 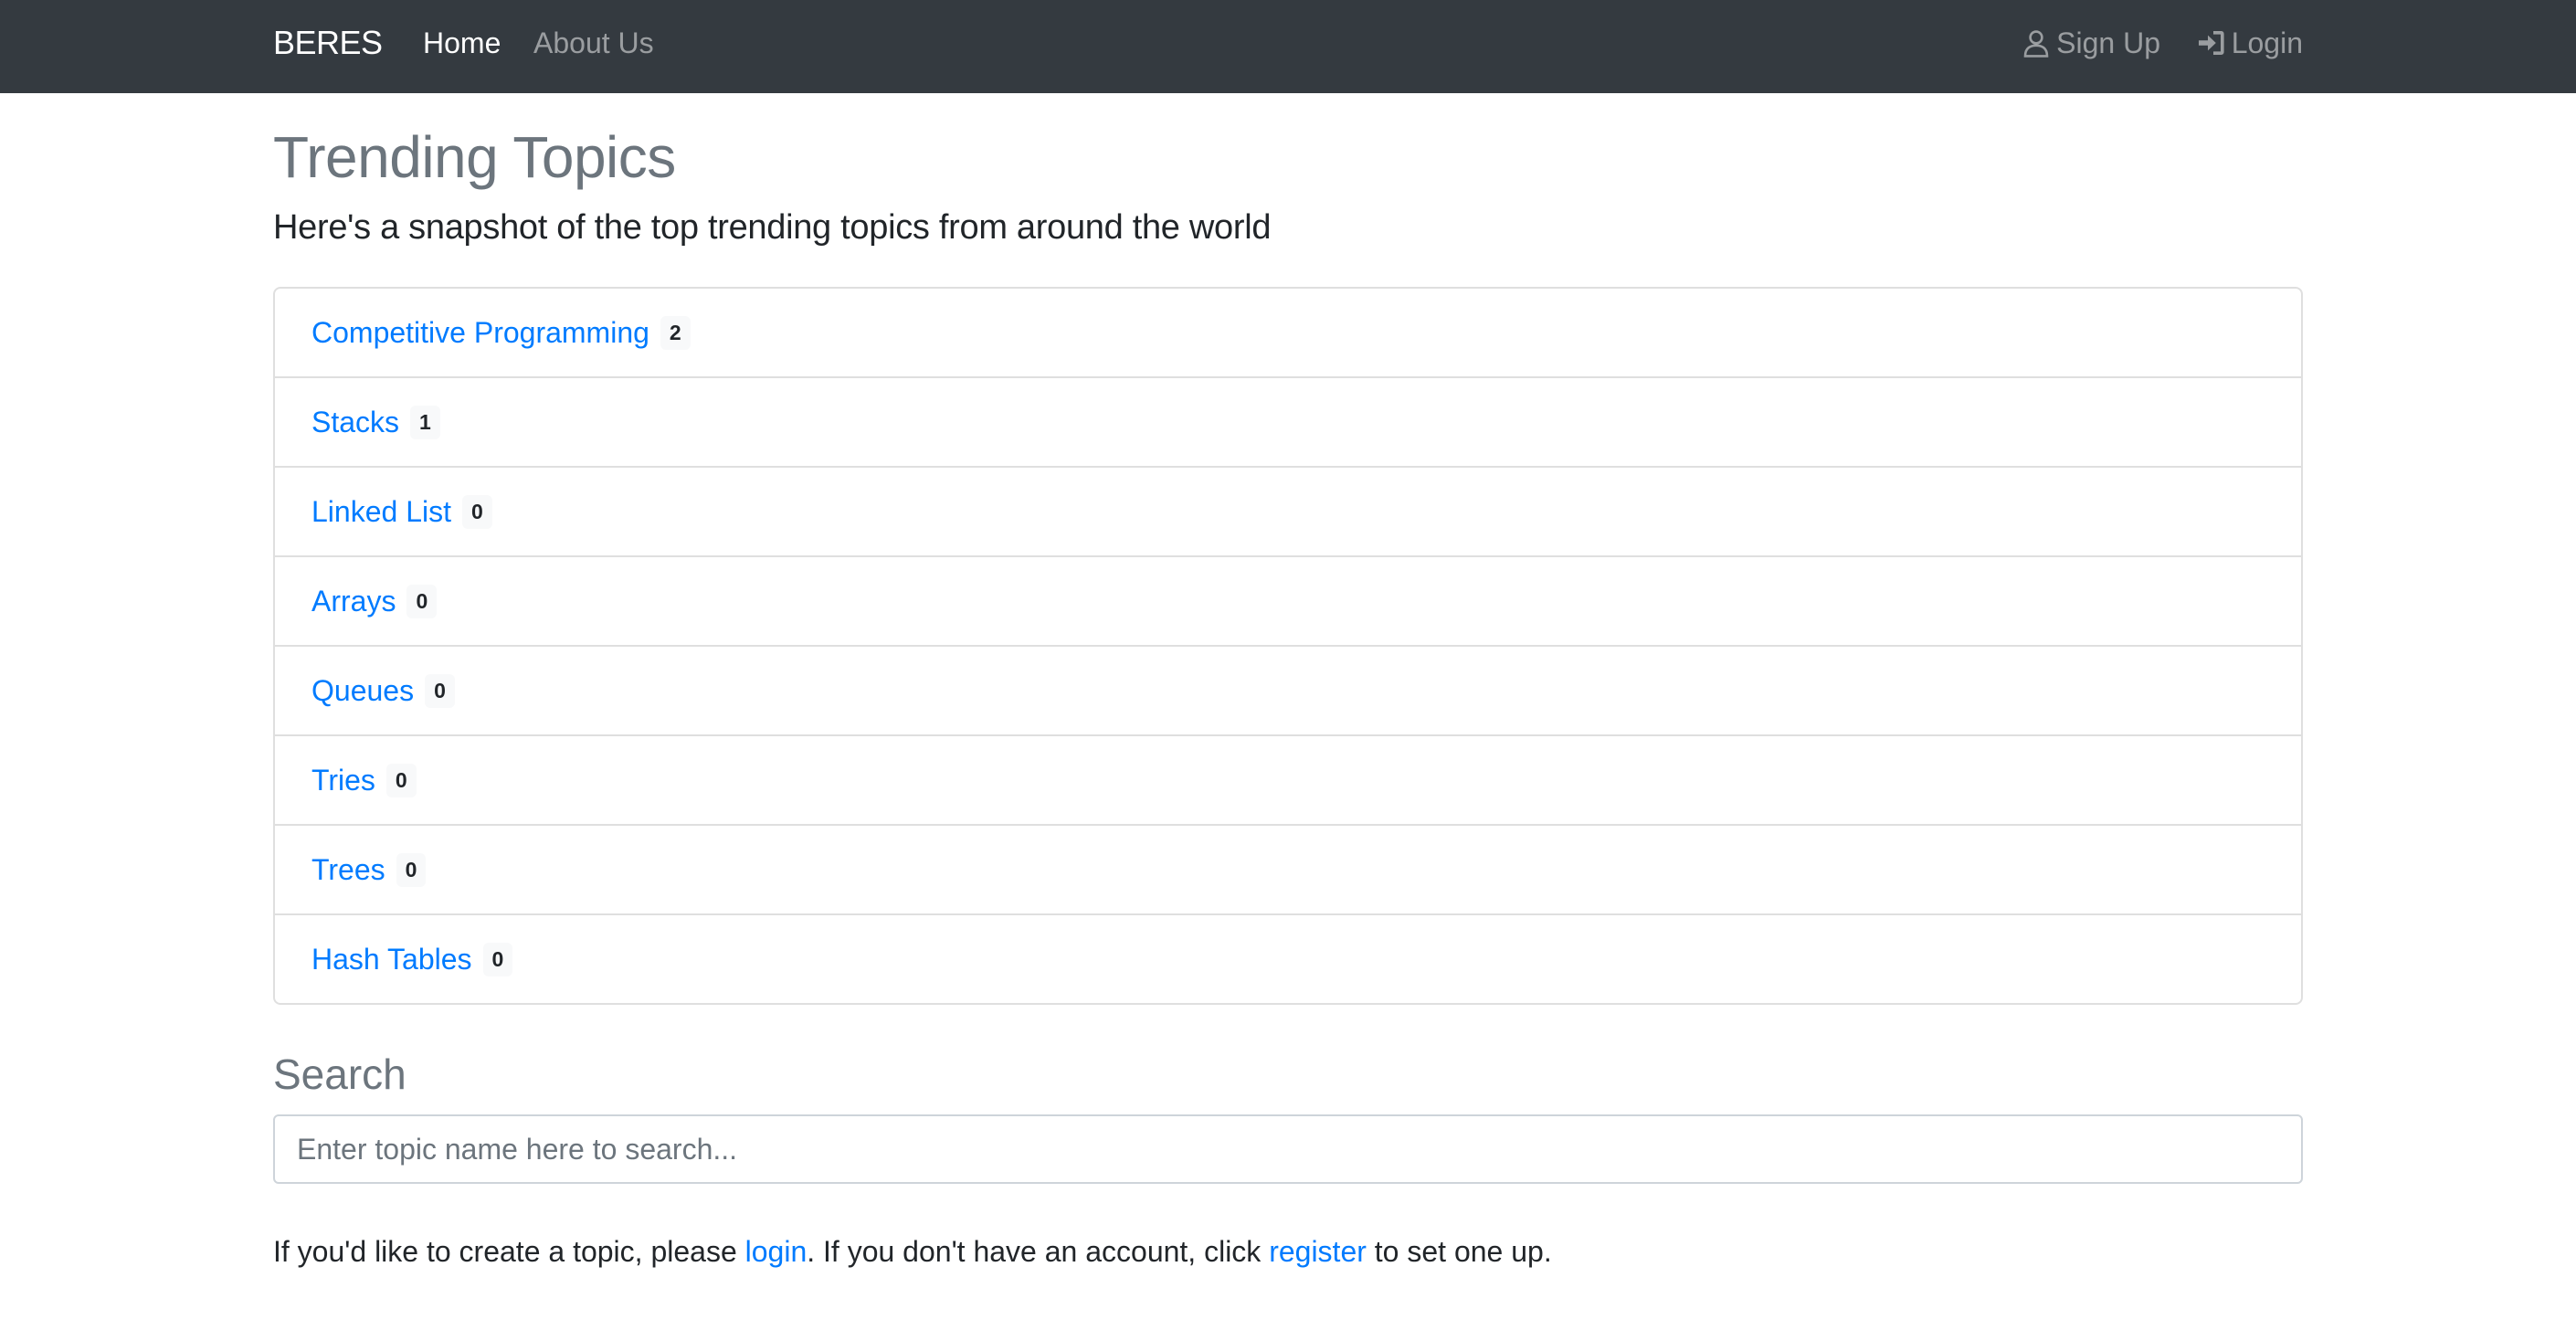 I want to click on list-item: Tries 0, so click(x=1288, y=779).